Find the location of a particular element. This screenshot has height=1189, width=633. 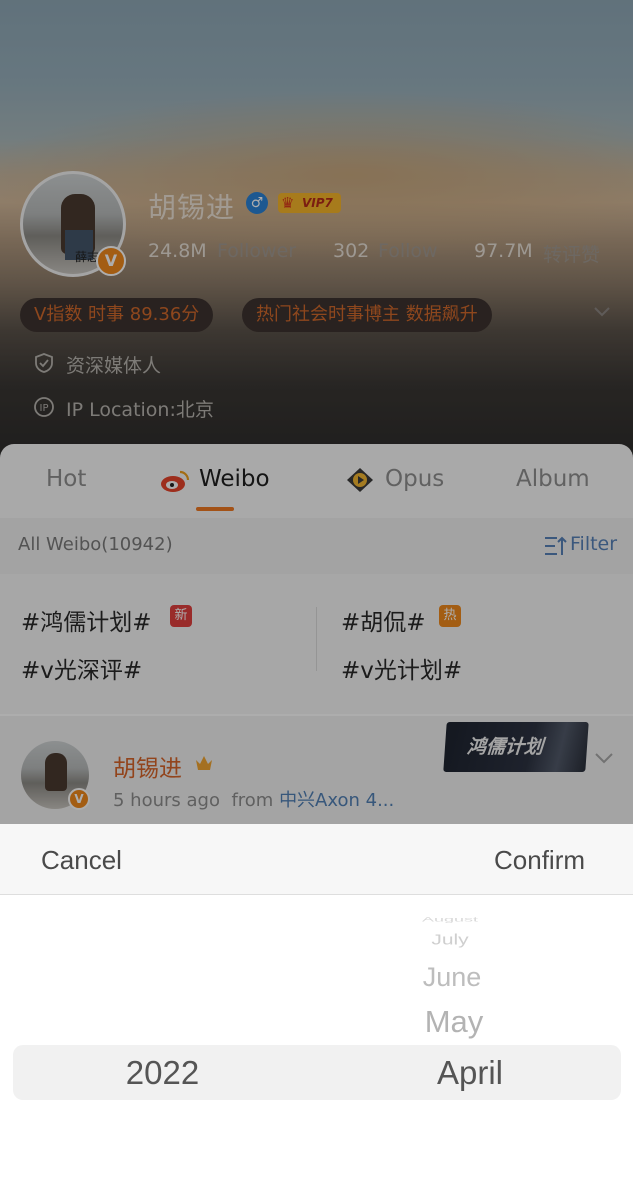

post-from-label: from is located at coordinates (252, 800).